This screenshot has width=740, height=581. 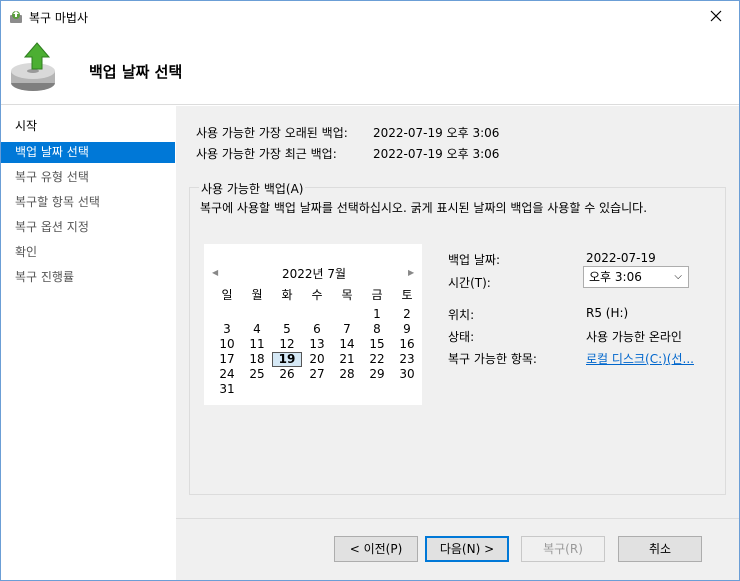 What do you see at coordinates (227, 389) in the screenshot?
I see `calendar-day: 31` at bounding box center [227, 389].